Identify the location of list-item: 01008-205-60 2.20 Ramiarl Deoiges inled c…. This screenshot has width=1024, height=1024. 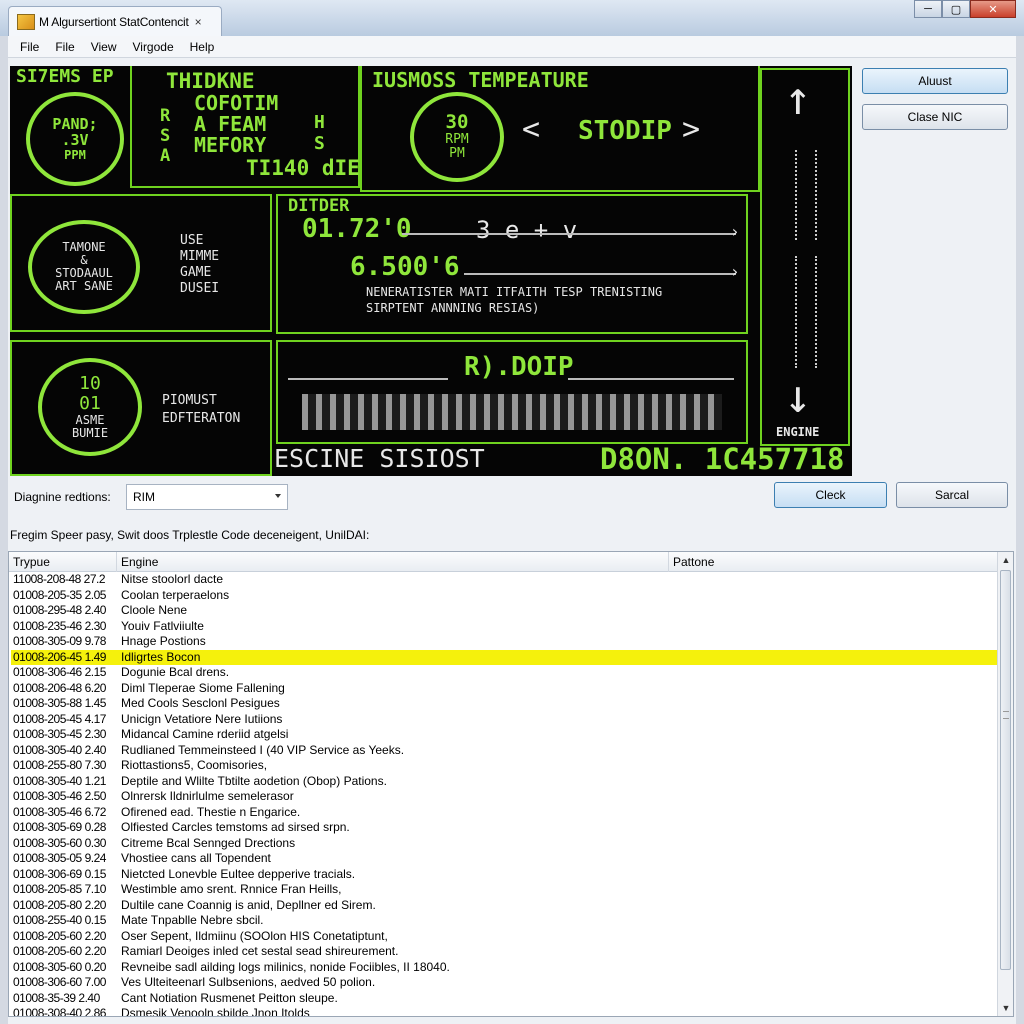
(504, 952).